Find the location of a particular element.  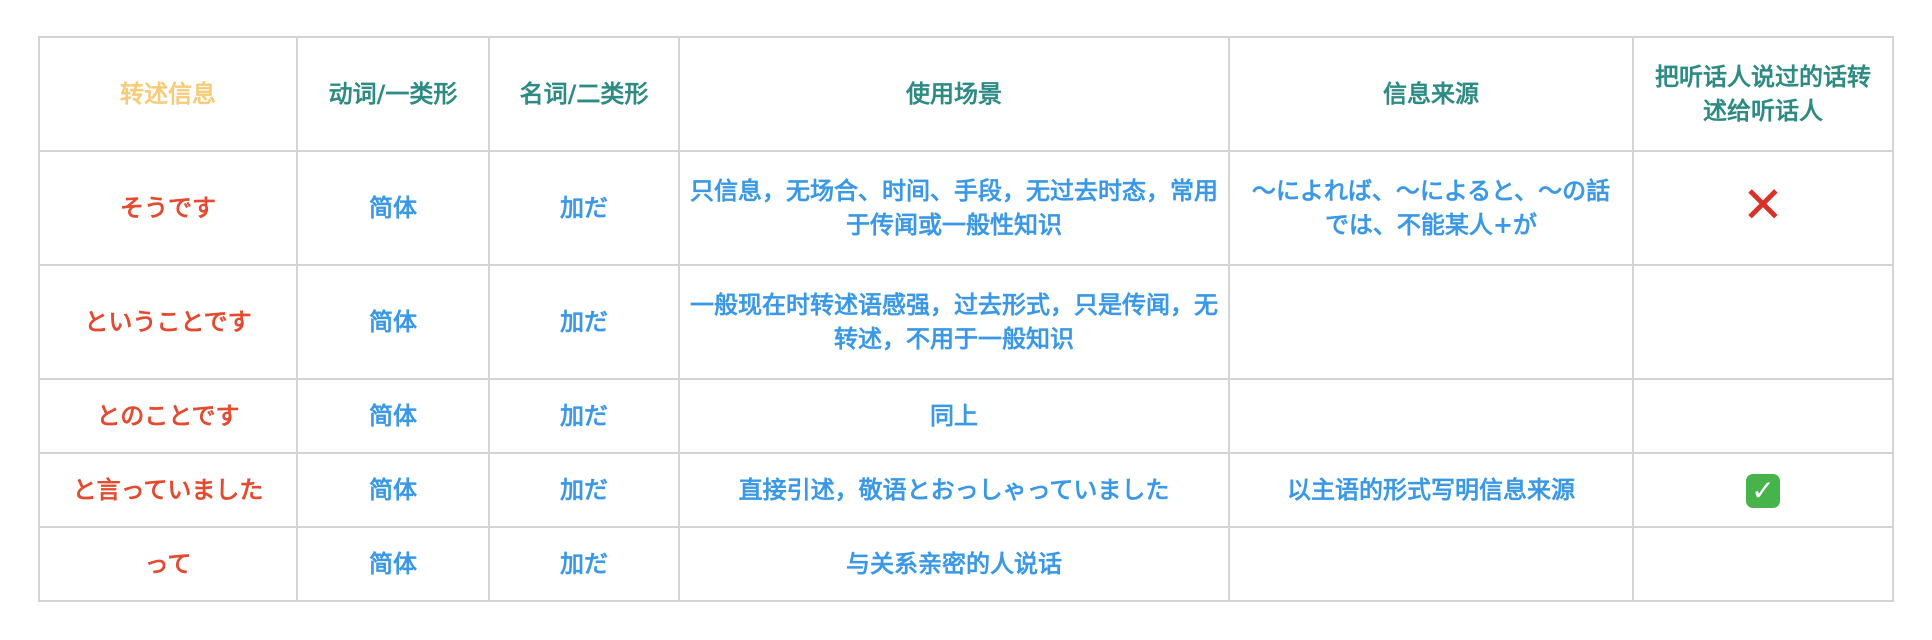

form-cell: って is located at coordinates (168, 564).